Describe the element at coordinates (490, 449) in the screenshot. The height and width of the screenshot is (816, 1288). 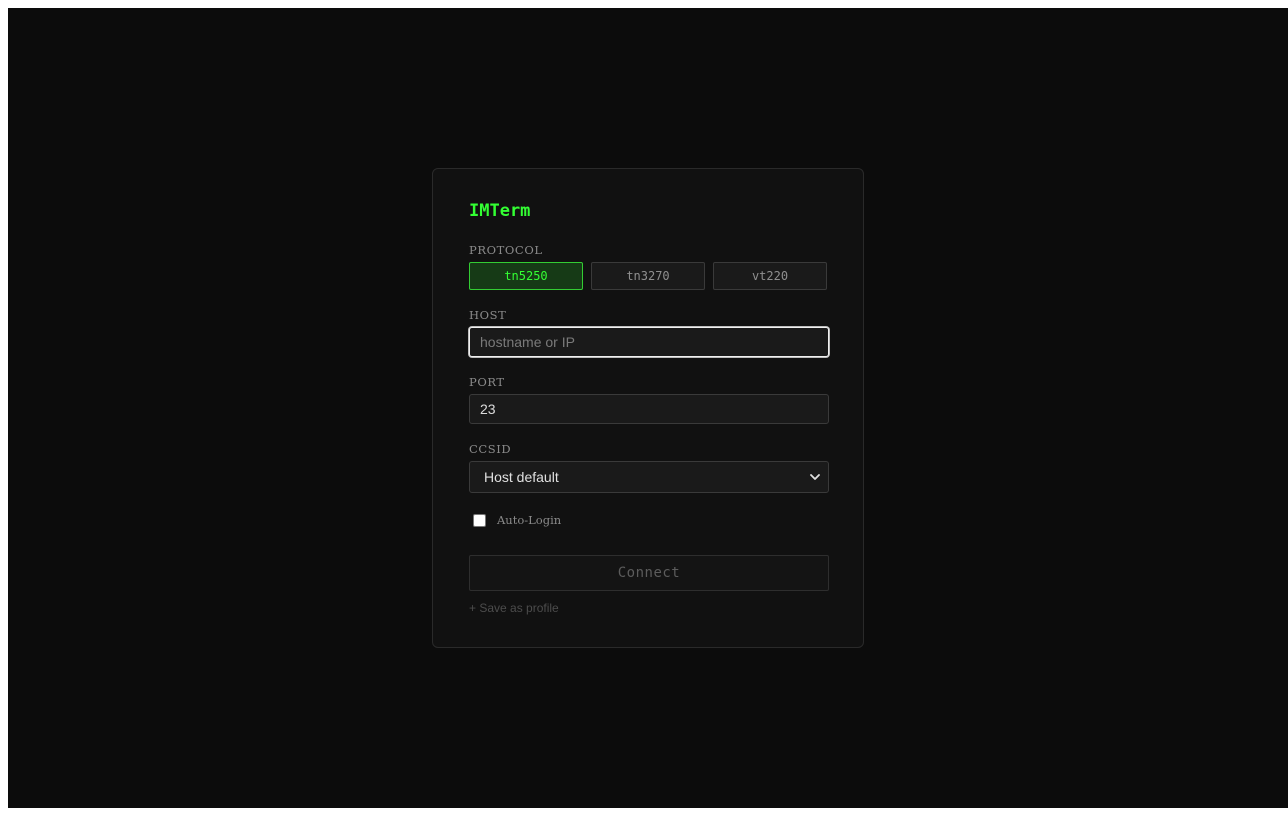
I see `ccsid-label: CCSID` at that location.